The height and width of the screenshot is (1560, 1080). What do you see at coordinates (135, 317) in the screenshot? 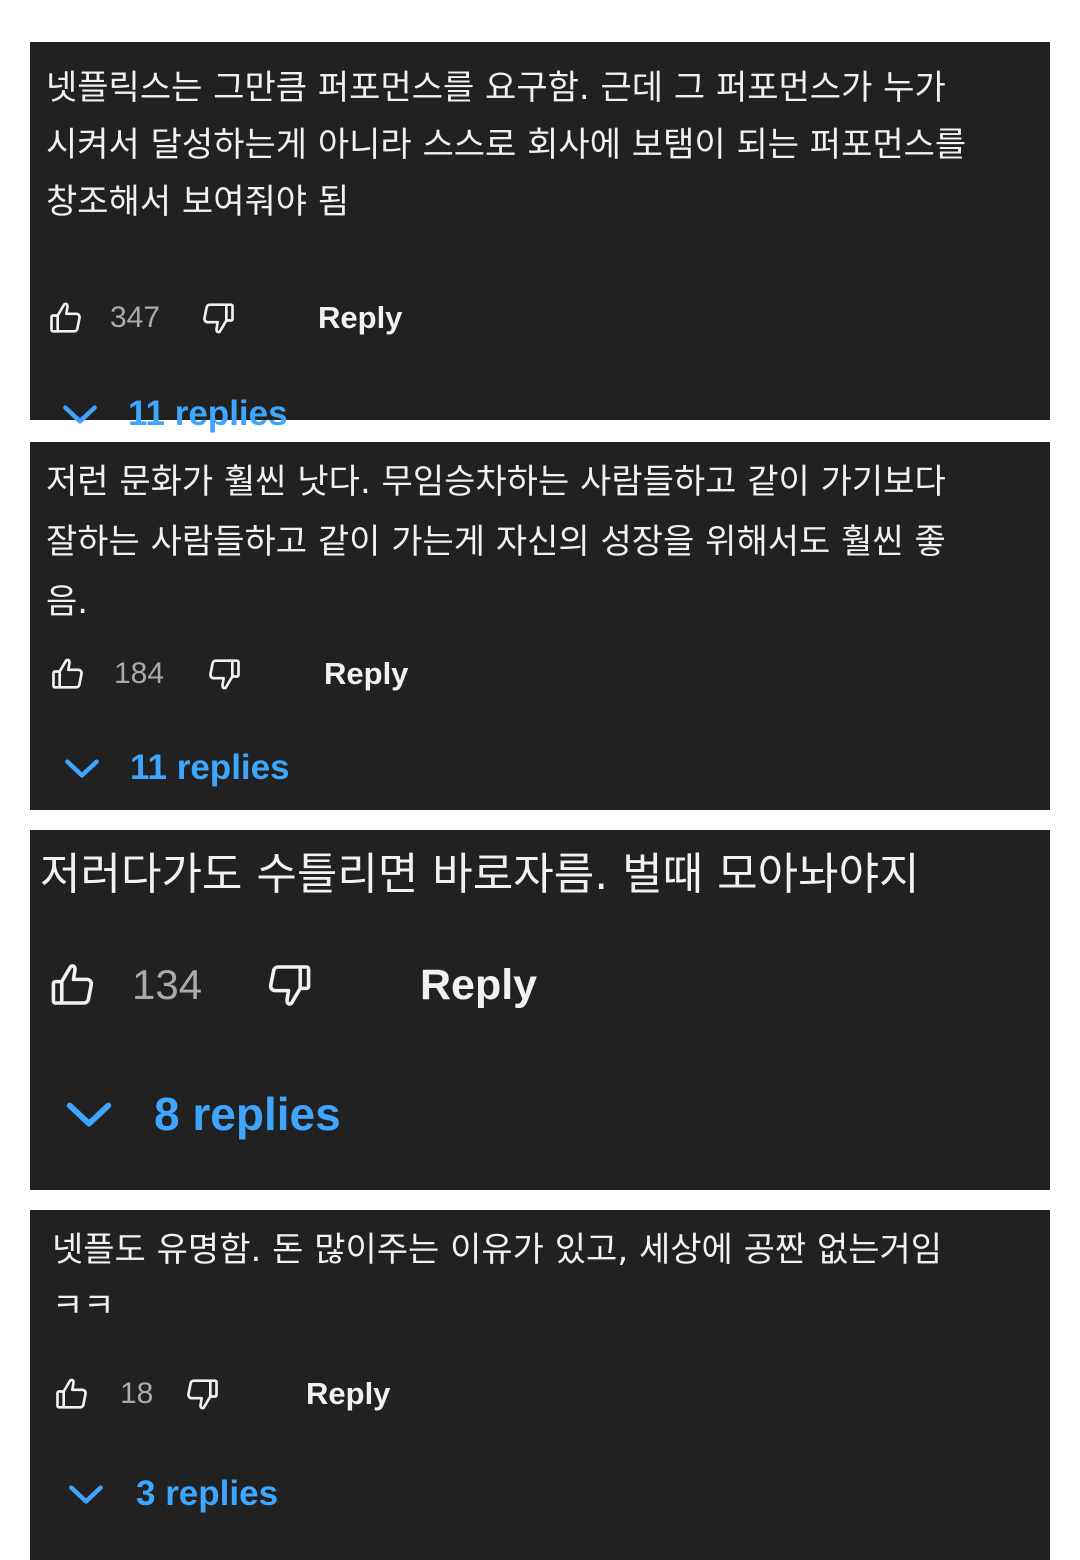
I see `like-count: 347` at bounding box center [135, 317].